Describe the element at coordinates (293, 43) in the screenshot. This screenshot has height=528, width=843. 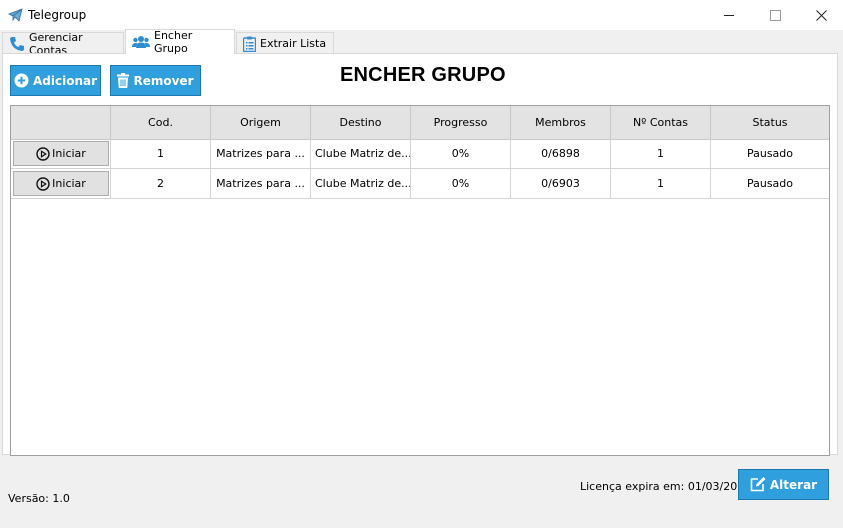
I see `tab-label: Extrair Lista` at that location.